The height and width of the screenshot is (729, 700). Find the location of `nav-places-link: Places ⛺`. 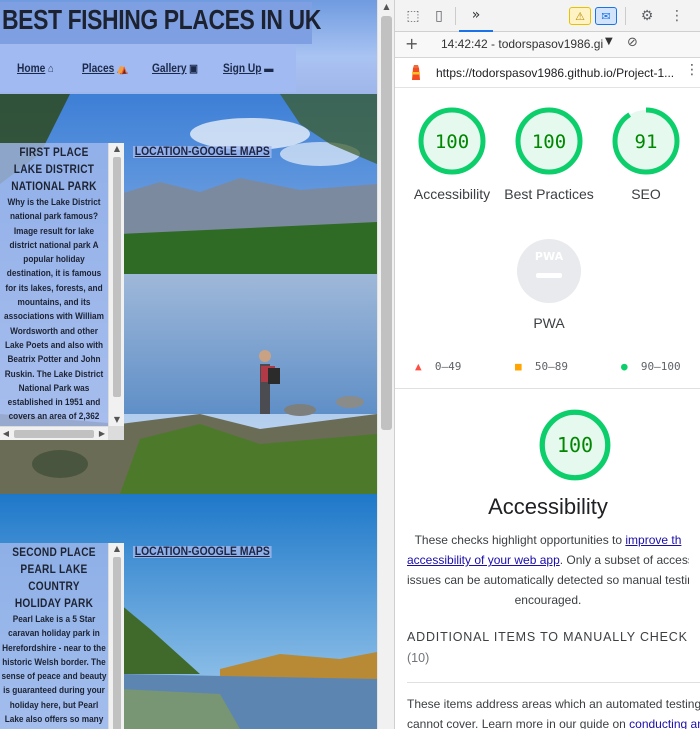

nav-places-link: Places ⛺ is located at coordinates (105, 68).